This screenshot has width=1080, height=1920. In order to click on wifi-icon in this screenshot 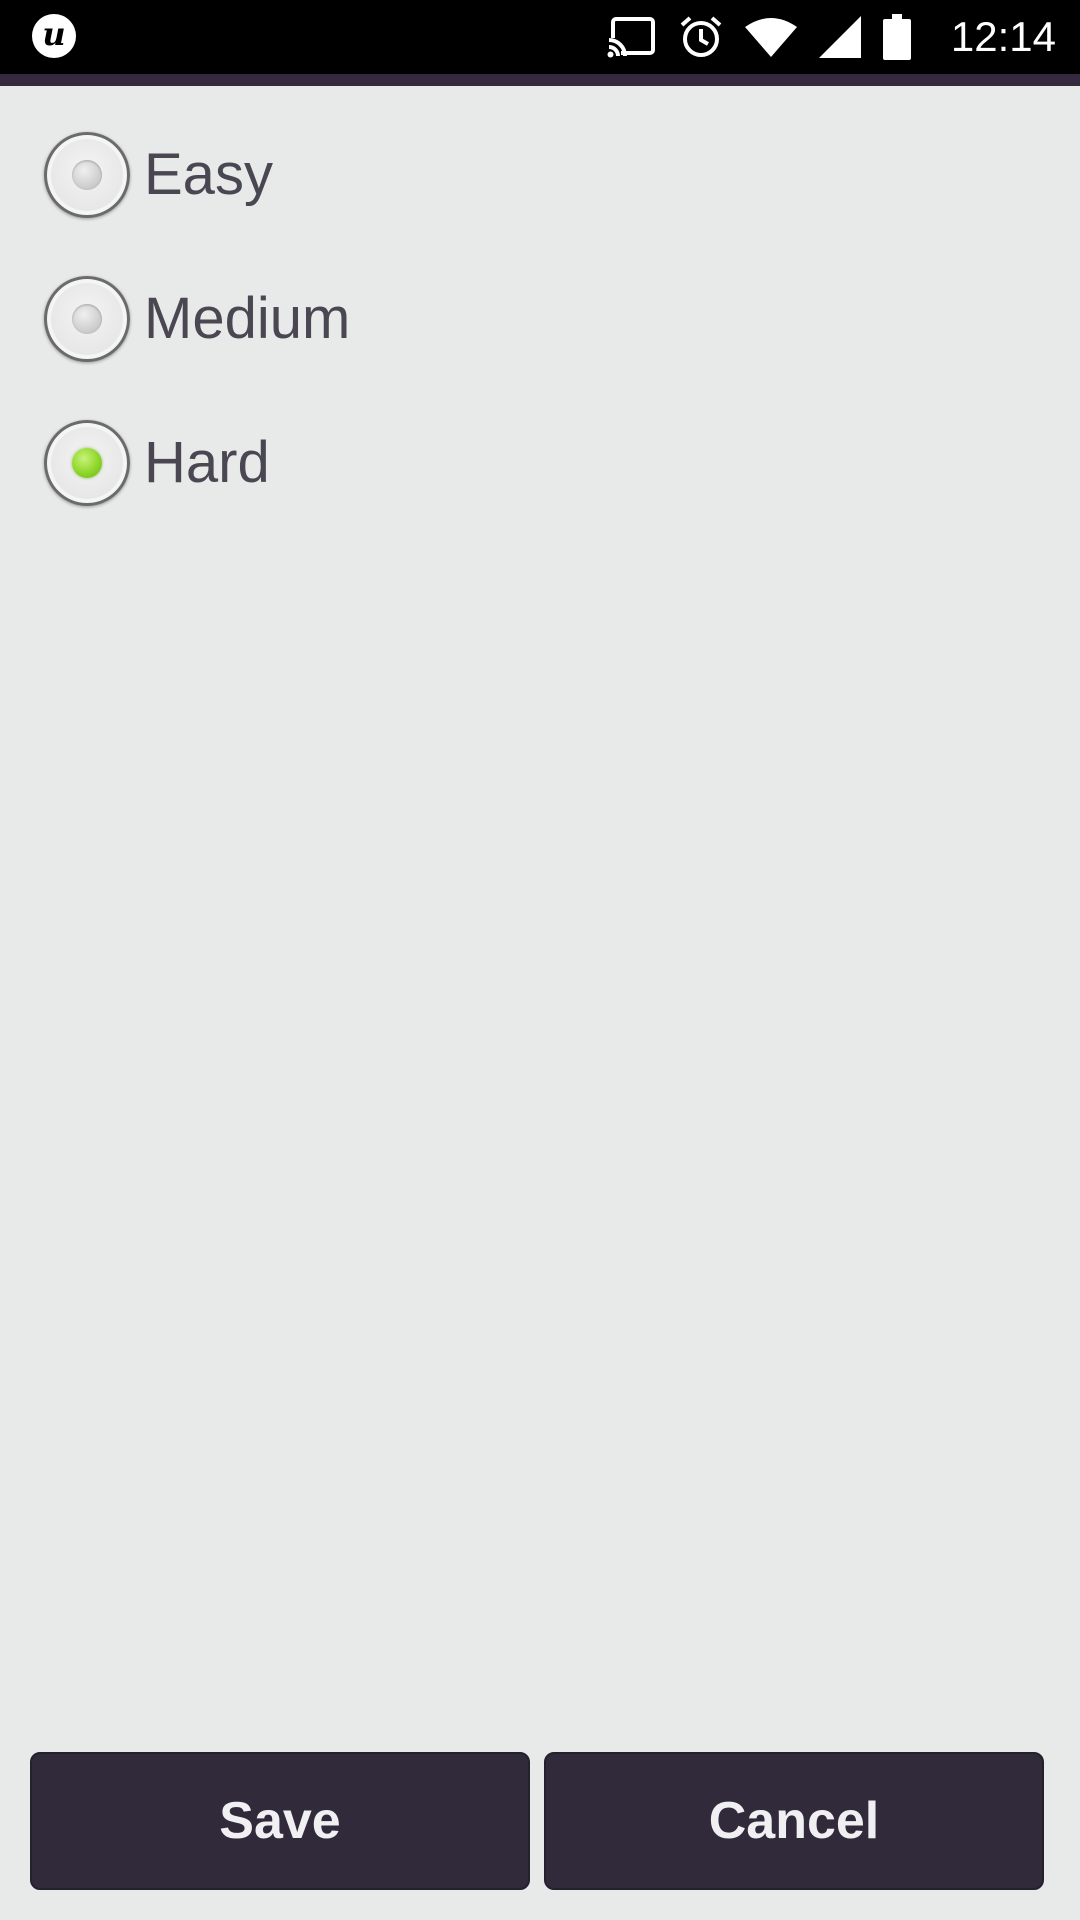, I will do `click(770, 37)`.